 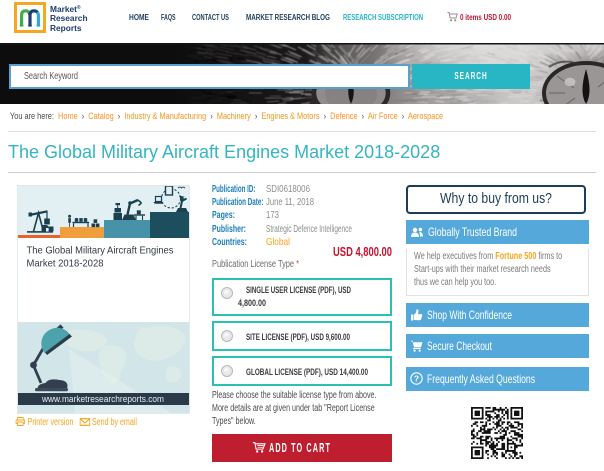 What do you see at coordinates (100, 251) in the screenshot?
I see `svg-text:The Global Military Aircraft E: The Global Military Aircraft Engines` at bounding box center [100, 251].